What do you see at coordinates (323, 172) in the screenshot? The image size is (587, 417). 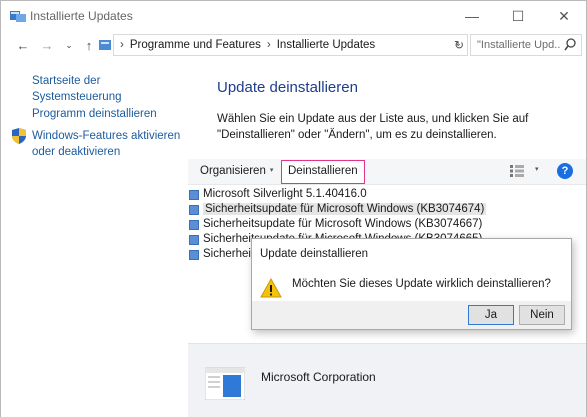 I see `uninstall-button: Deinstallieren` at bounding box center [323, 172].